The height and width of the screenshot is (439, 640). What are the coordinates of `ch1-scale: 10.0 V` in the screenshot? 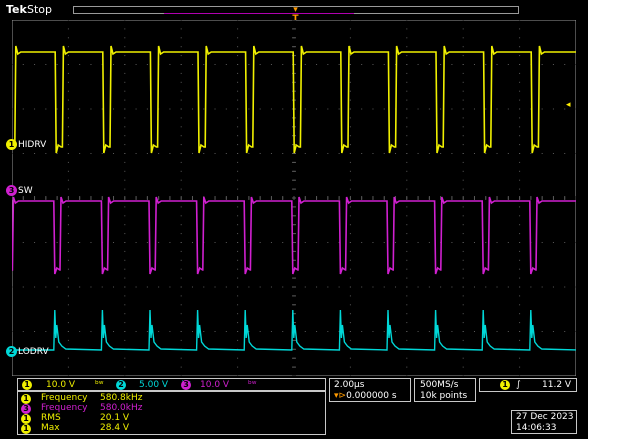 It's located at (60, 385).